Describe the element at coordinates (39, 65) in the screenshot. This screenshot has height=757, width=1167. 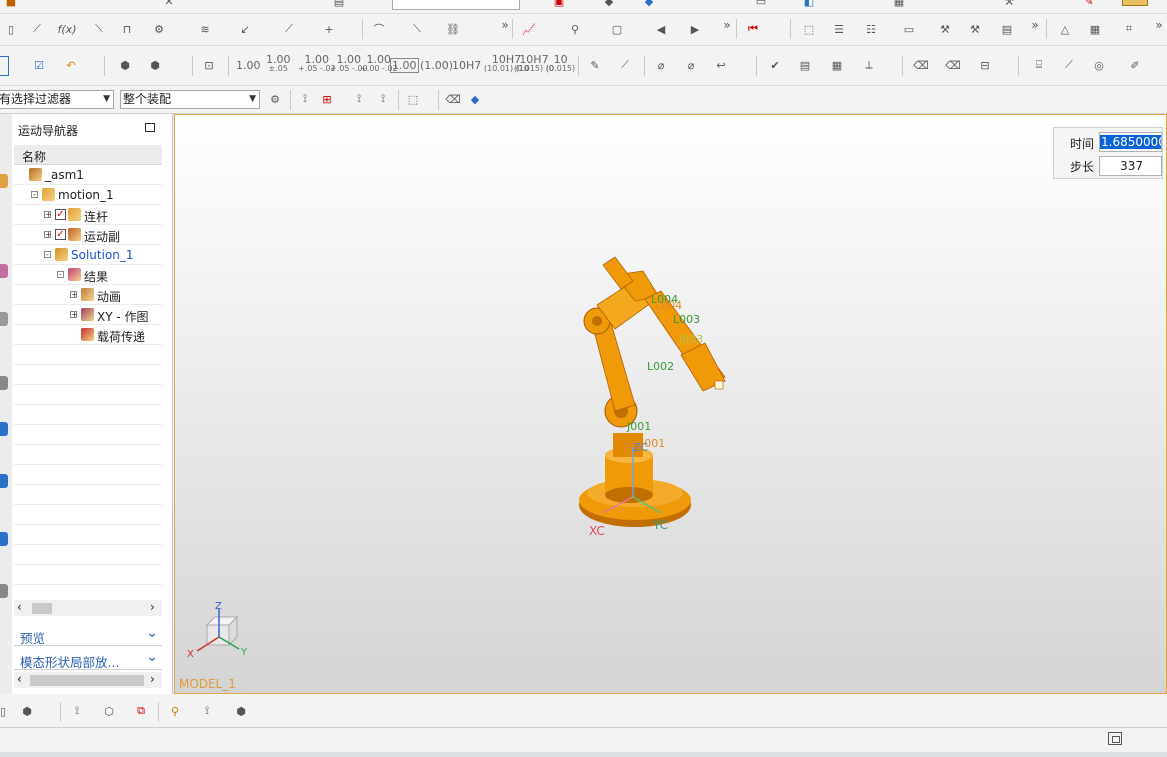
I see `checklist-icon: ☑` at that location.